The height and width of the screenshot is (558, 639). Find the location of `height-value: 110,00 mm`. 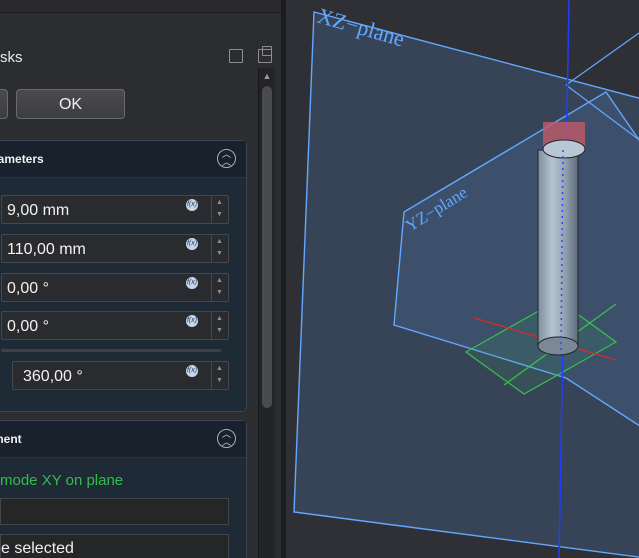

height-value: 110,00 mm is located at coordinates (46, 249).